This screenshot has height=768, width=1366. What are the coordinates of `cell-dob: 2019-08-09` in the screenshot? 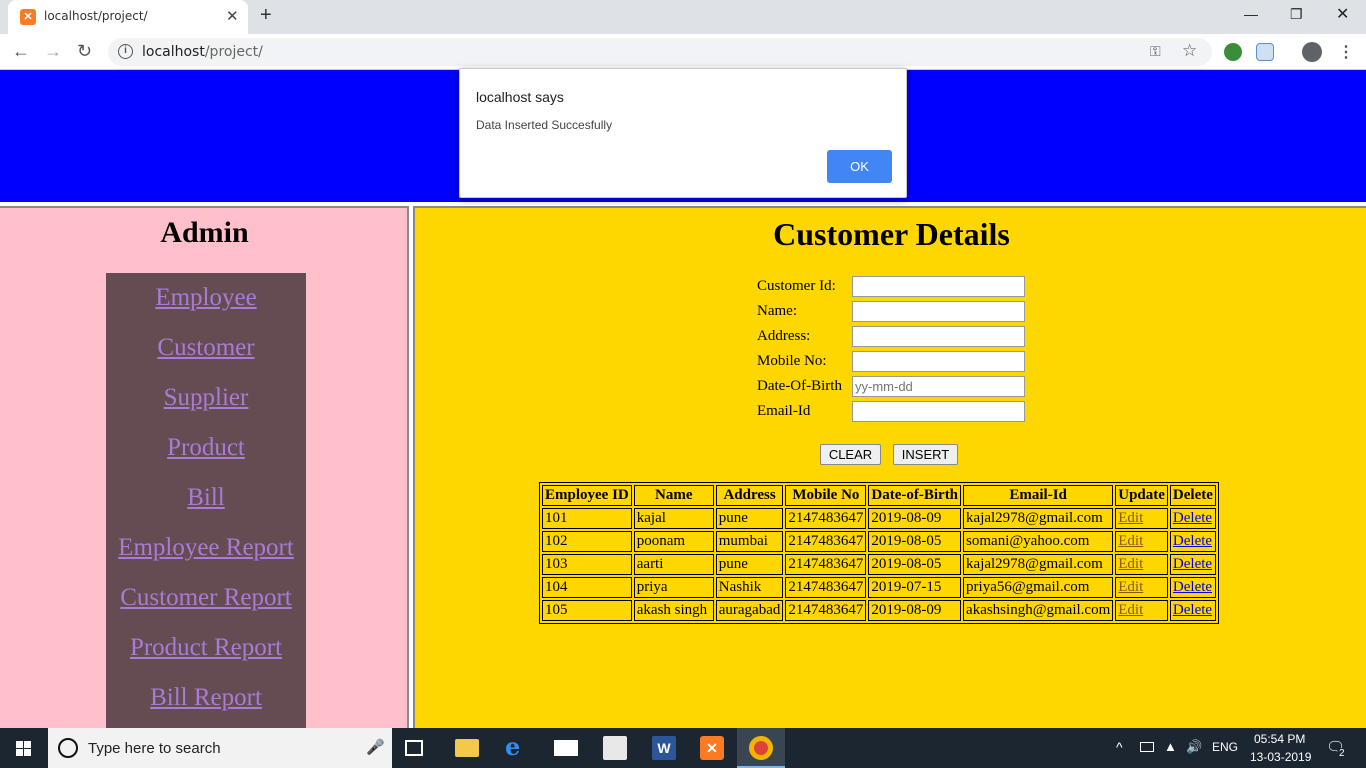 It's located at (915, 518).